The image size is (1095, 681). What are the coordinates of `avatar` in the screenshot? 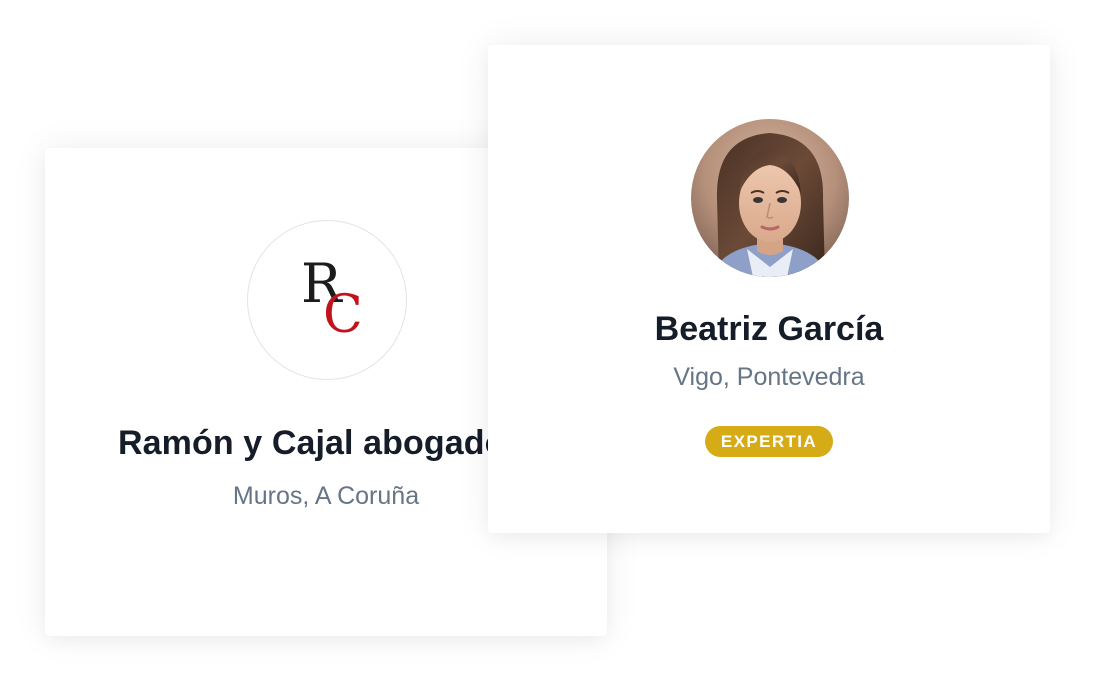 It's located at (770, 198).